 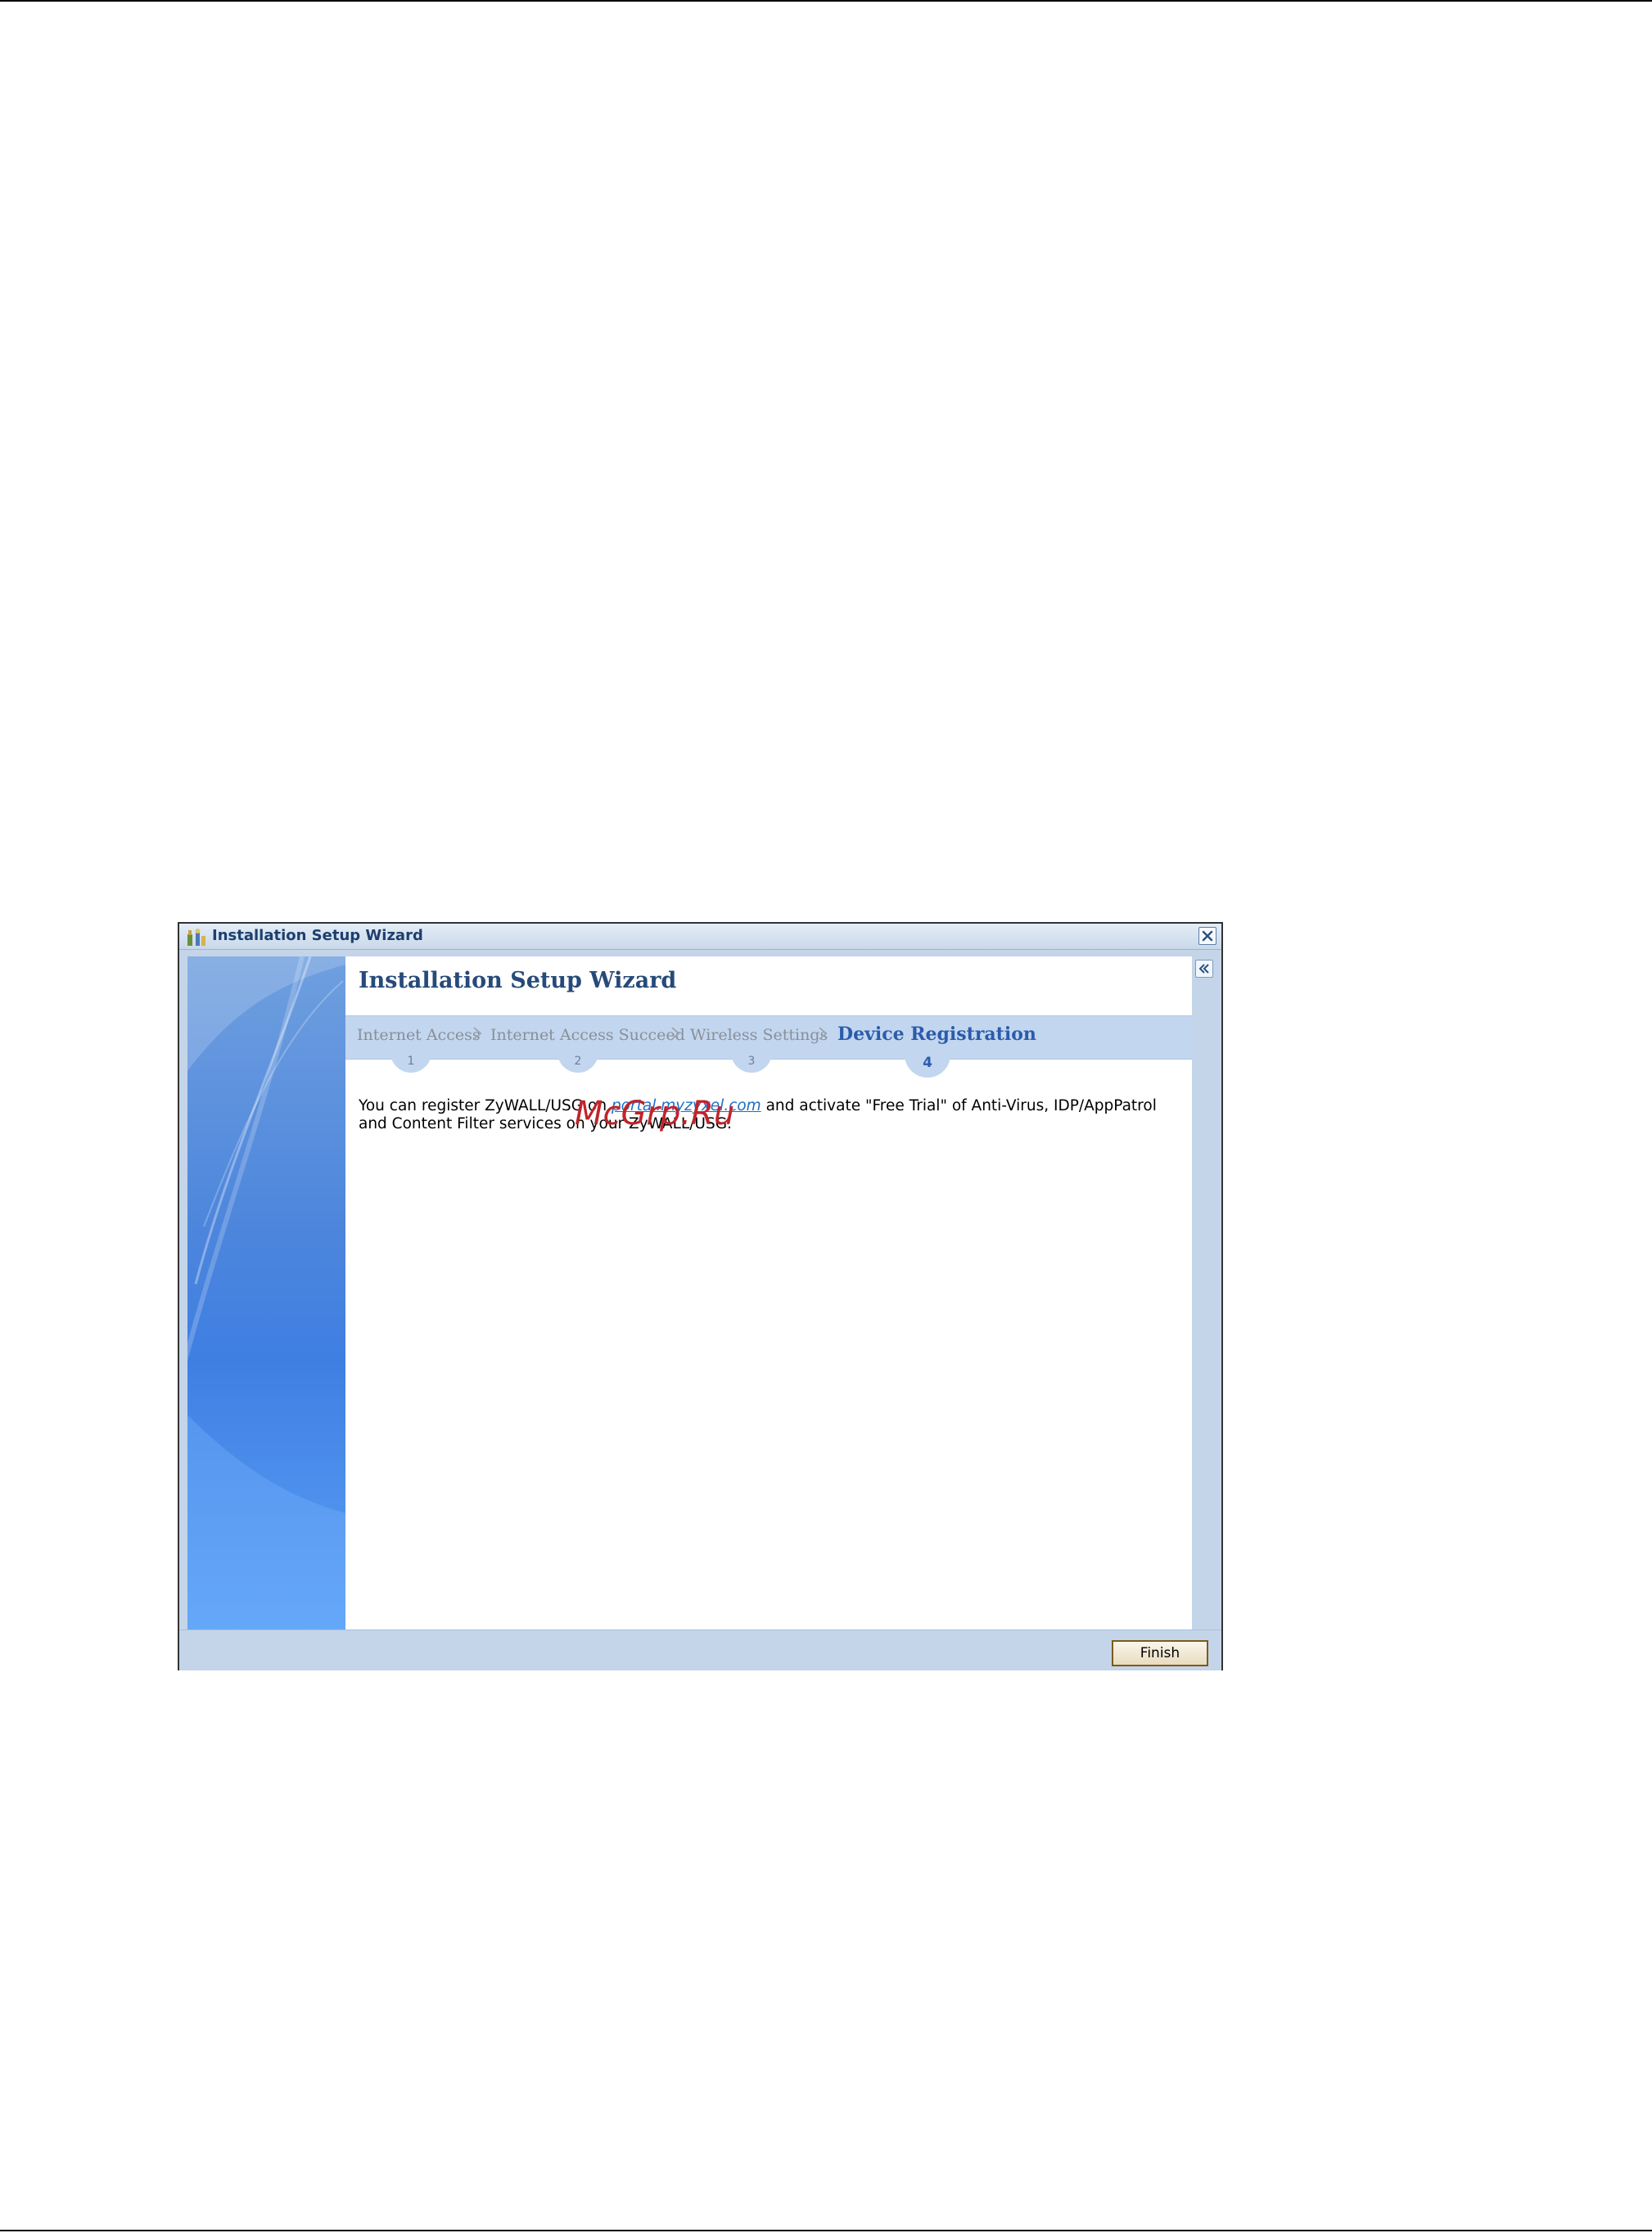 What do you see at coordinates (1205, 1293) in the screenshot?
I see `right-rail` at bounding box center [1205, 1293].